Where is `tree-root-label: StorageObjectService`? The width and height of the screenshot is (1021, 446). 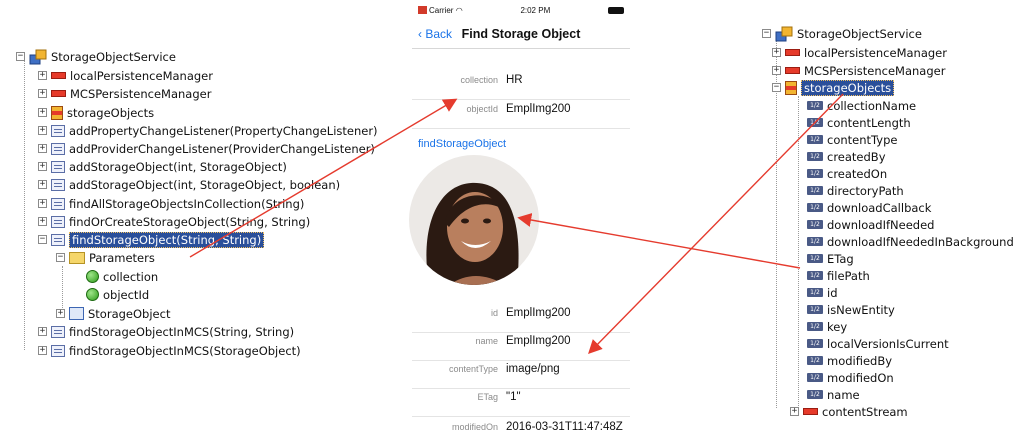 tree-root-label: StorageObjectService is located at coordinates (113, 56).